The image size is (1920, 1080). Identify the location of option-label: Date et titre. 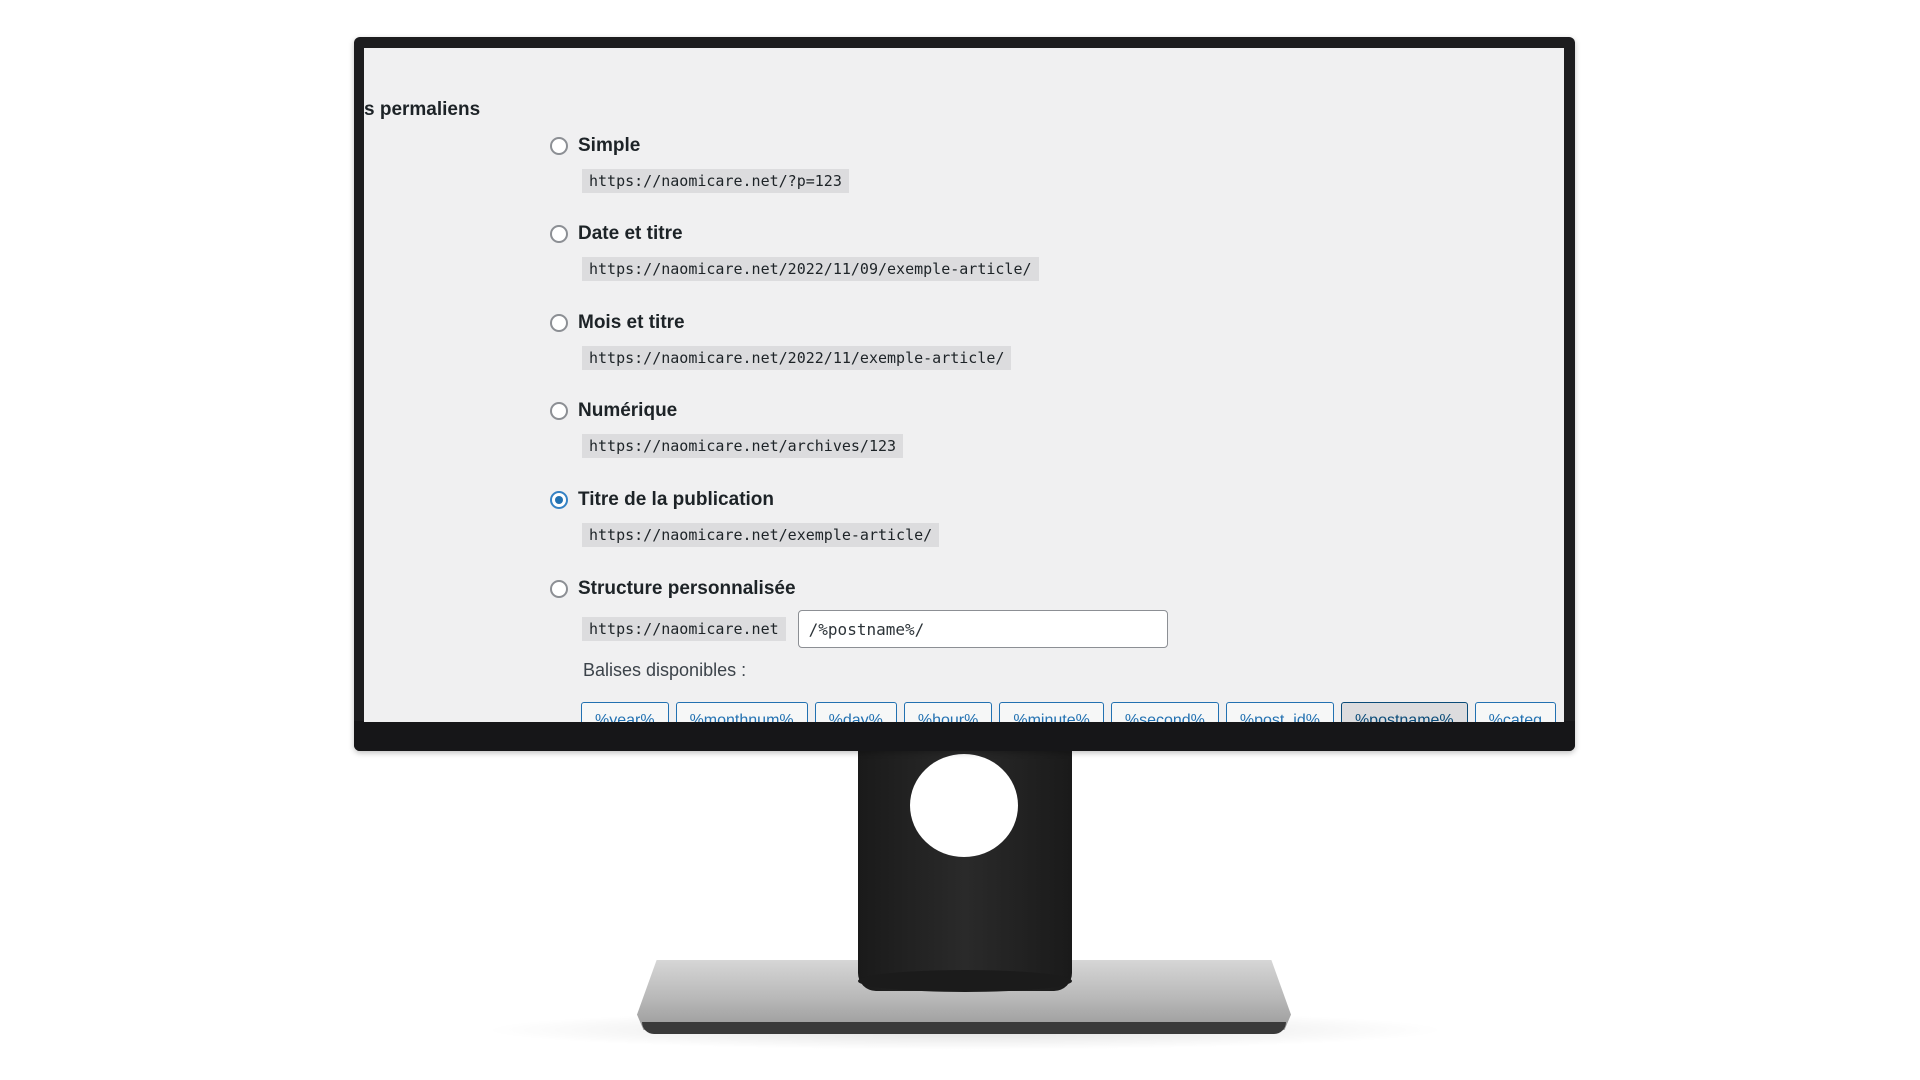
(630, 233).